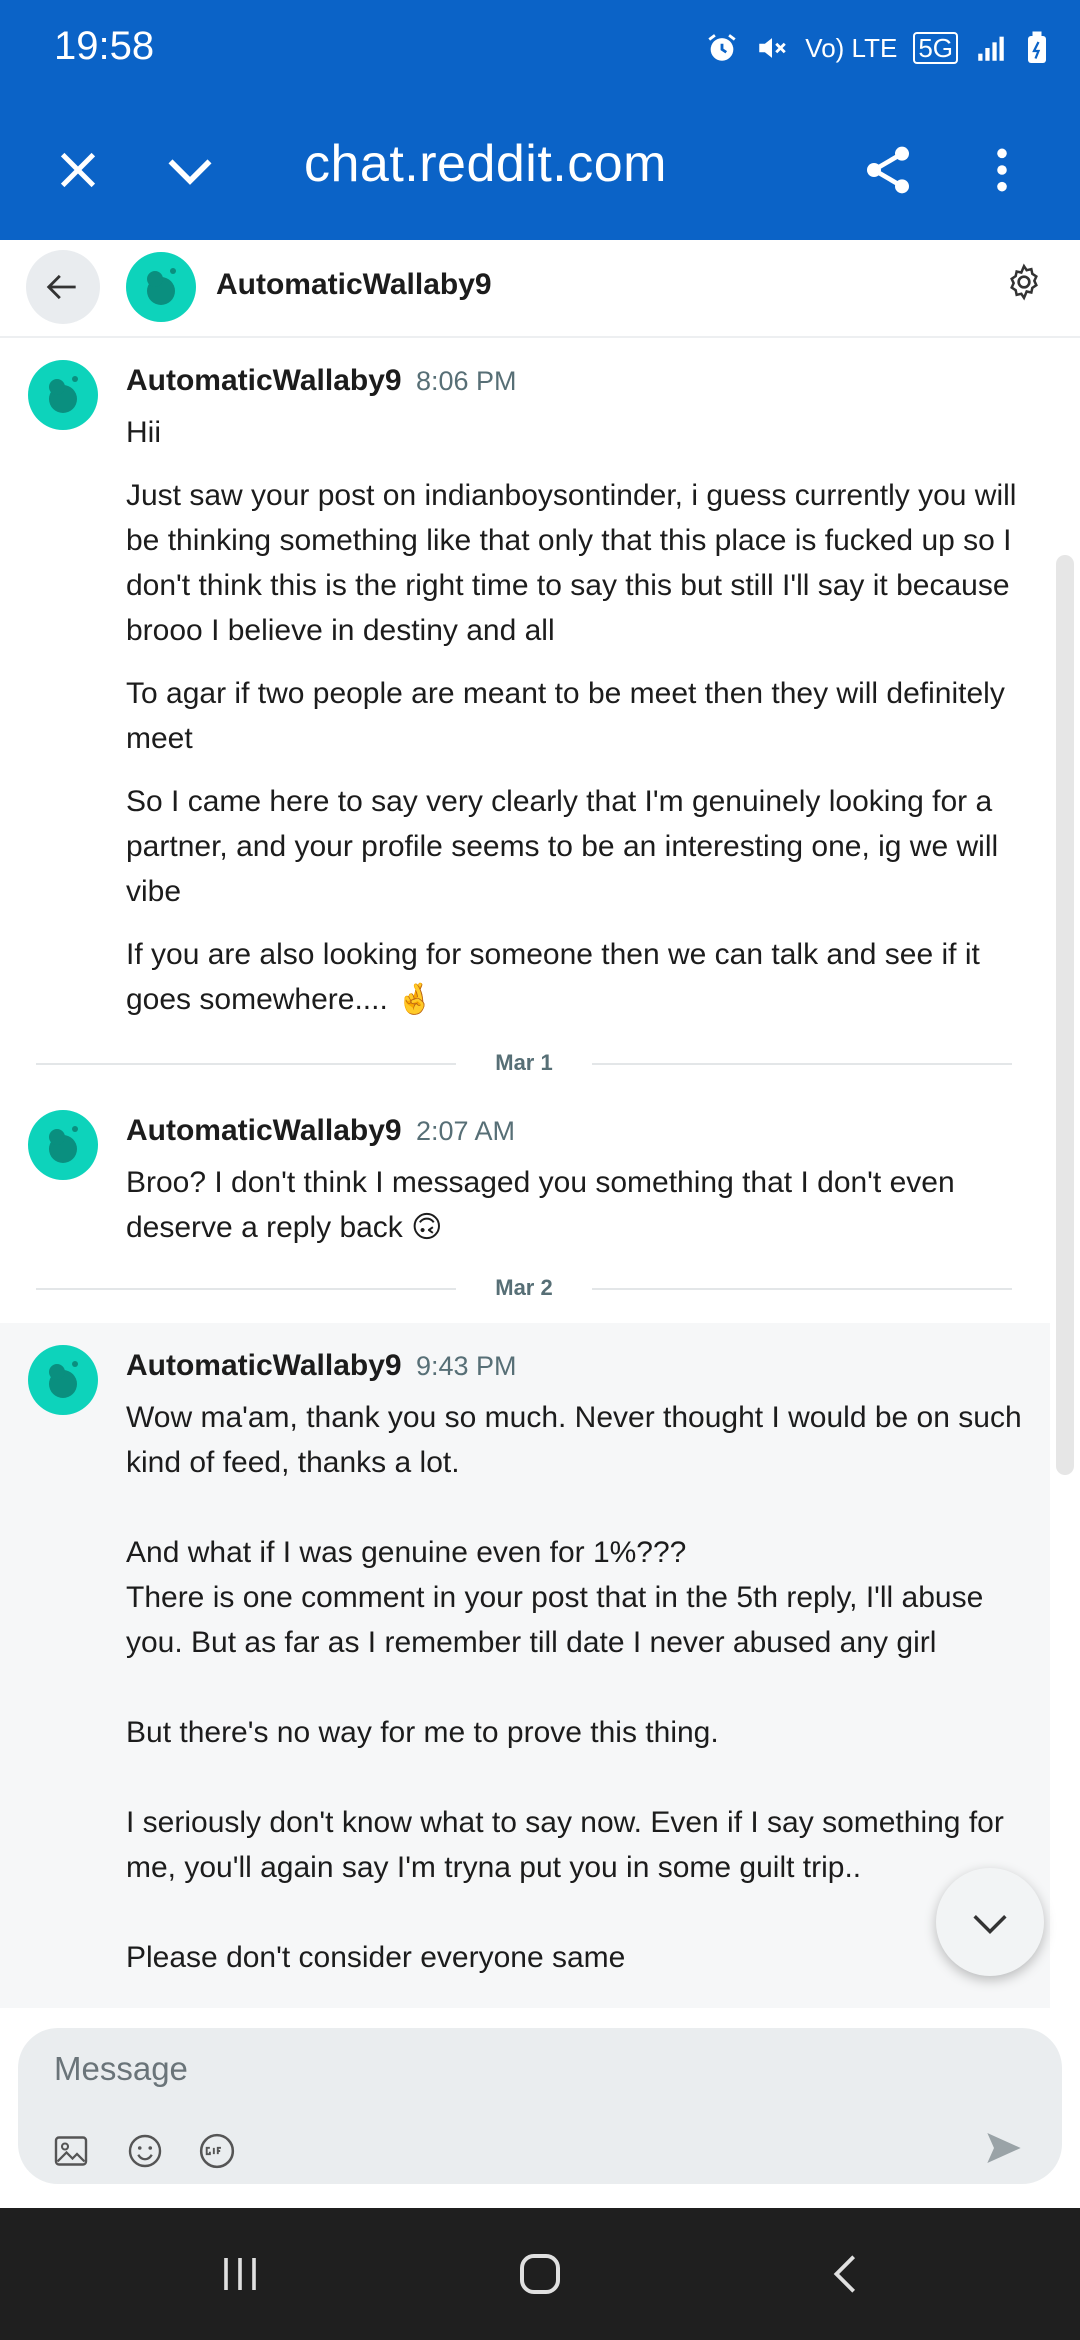 This screenshot has width=1080, height=2340. I want to click on message-input: Message, so click(121, 2069).